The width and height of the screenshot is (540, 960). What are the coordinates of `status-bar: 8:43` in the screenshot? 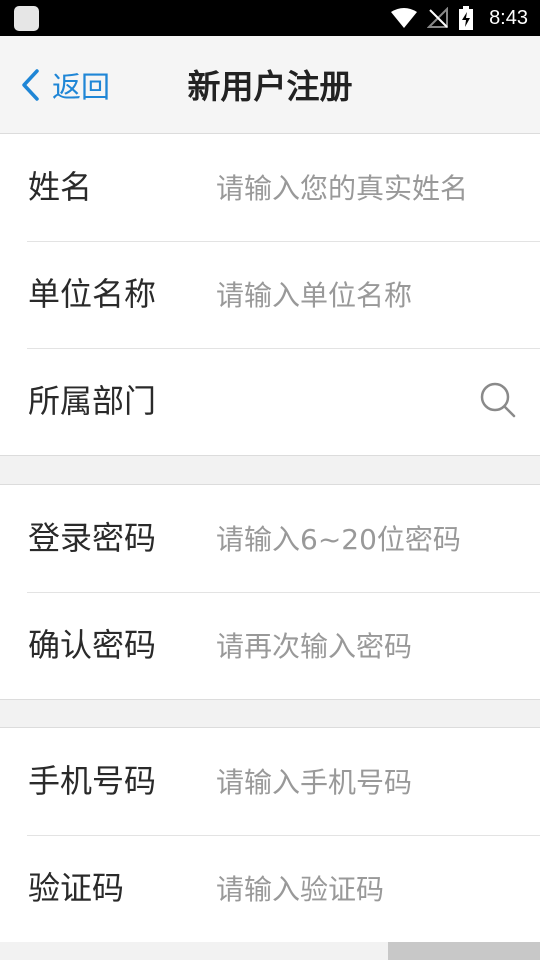 It's located at (270, 18).